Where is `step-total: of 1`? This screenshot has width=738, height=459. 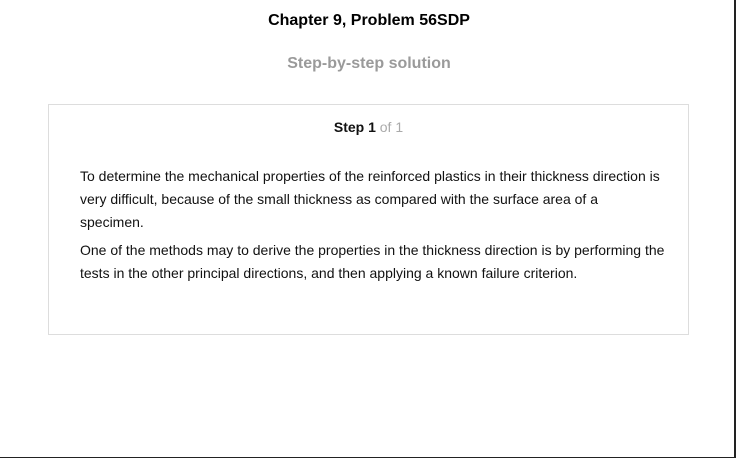 step-total: of 1 is located at coordinates (391, 127).